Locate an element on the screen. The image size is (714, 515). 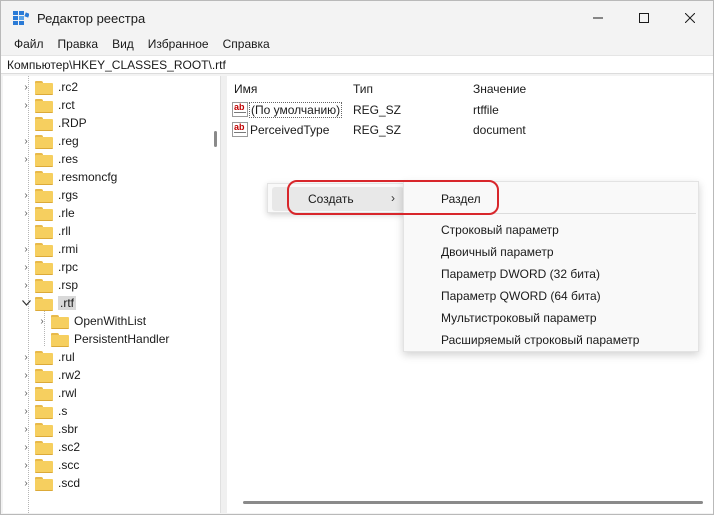
tree-key: › .rw2 is located at coordinates (50, 375).